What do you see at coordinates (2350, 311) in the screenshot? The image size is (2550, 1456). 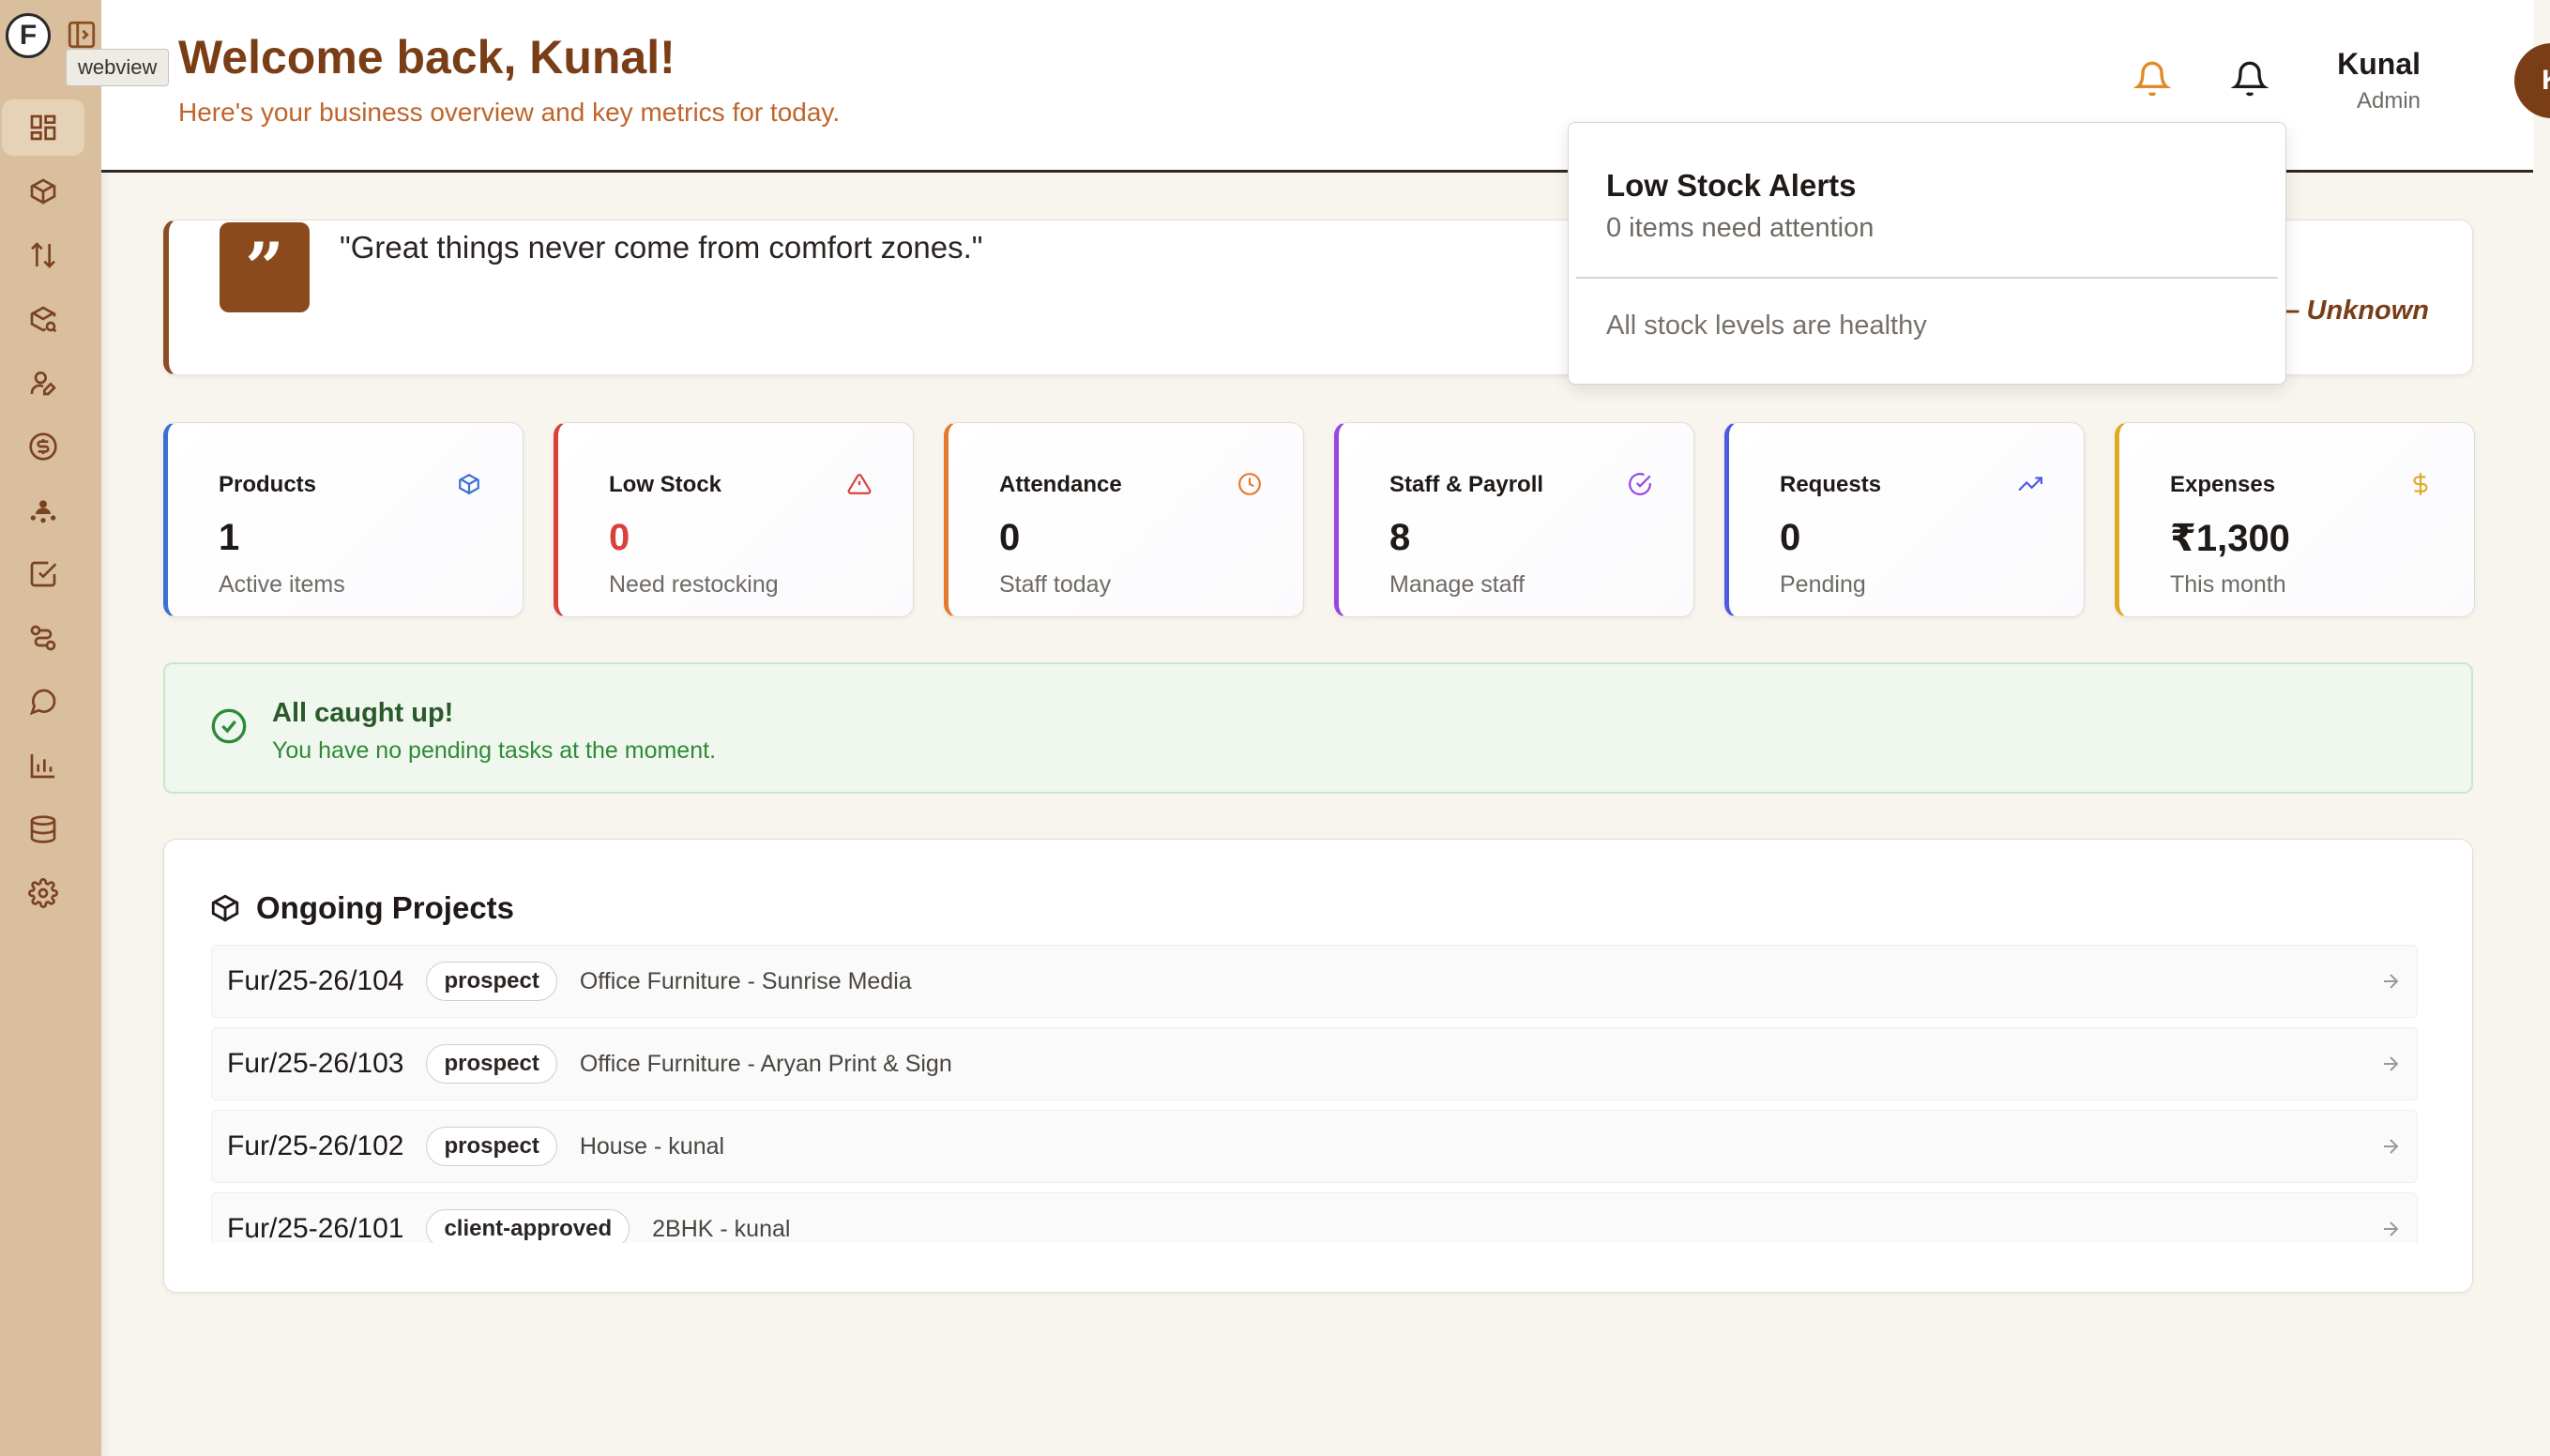 I see `quote-author: — Unknown` at bounding box center [2350, 311].